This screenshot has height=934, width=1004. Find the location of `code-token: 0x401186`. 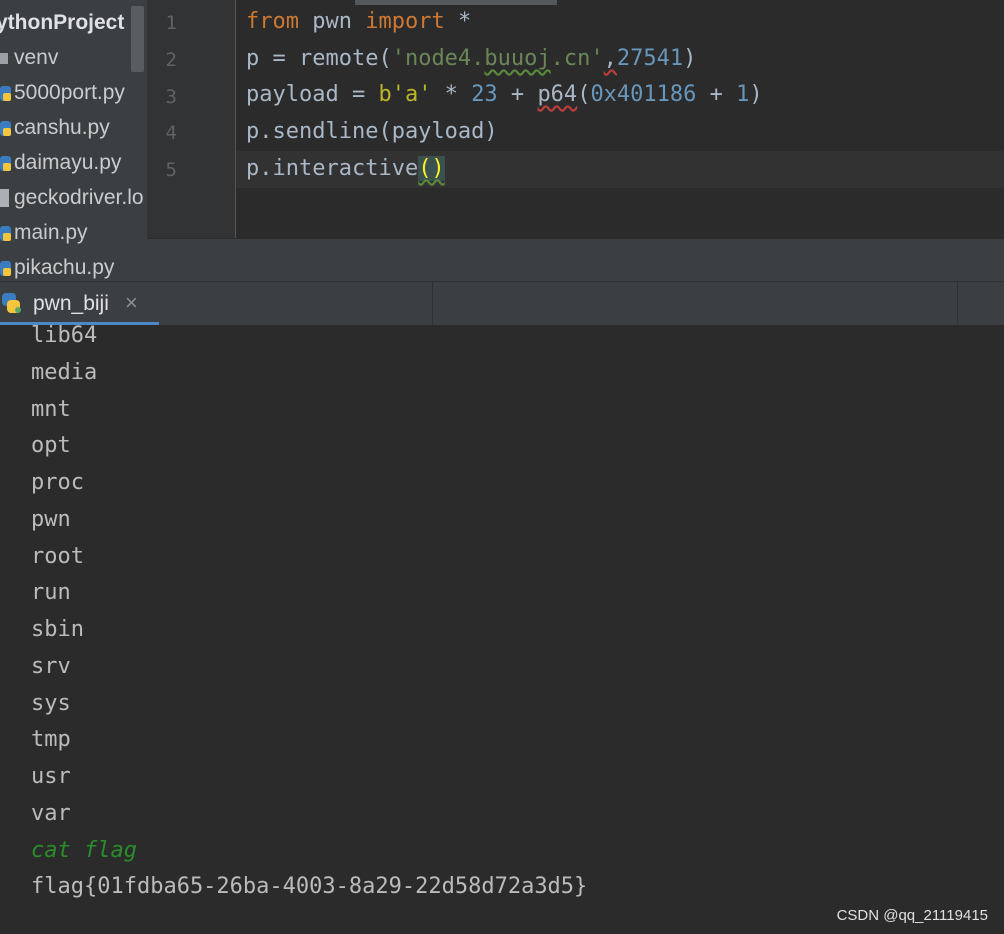

code-token: 0x401186 is located at coordinates (643, 94).